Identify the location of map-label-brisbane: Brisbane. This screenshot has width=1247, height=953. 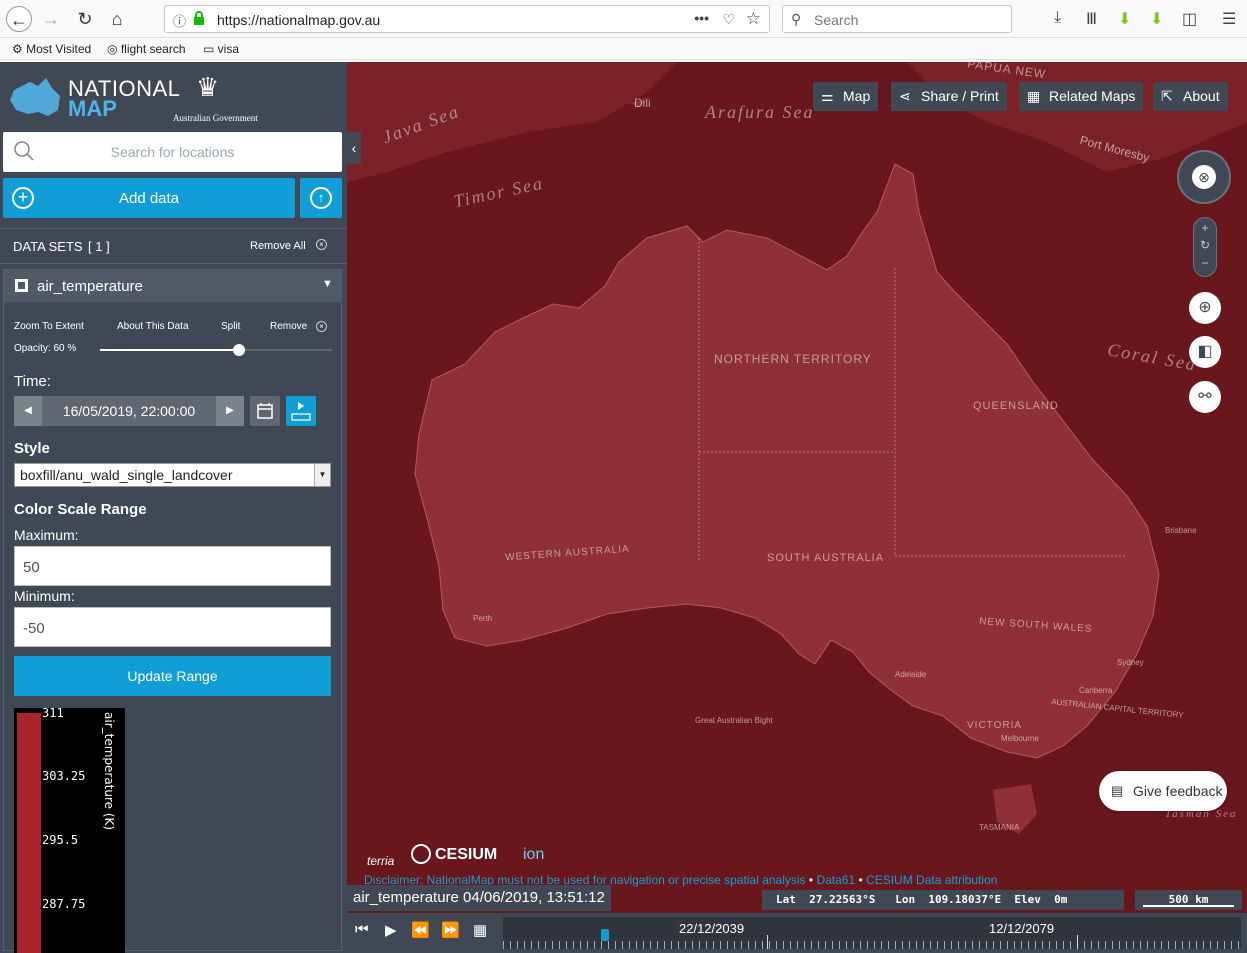
(1181, 530).